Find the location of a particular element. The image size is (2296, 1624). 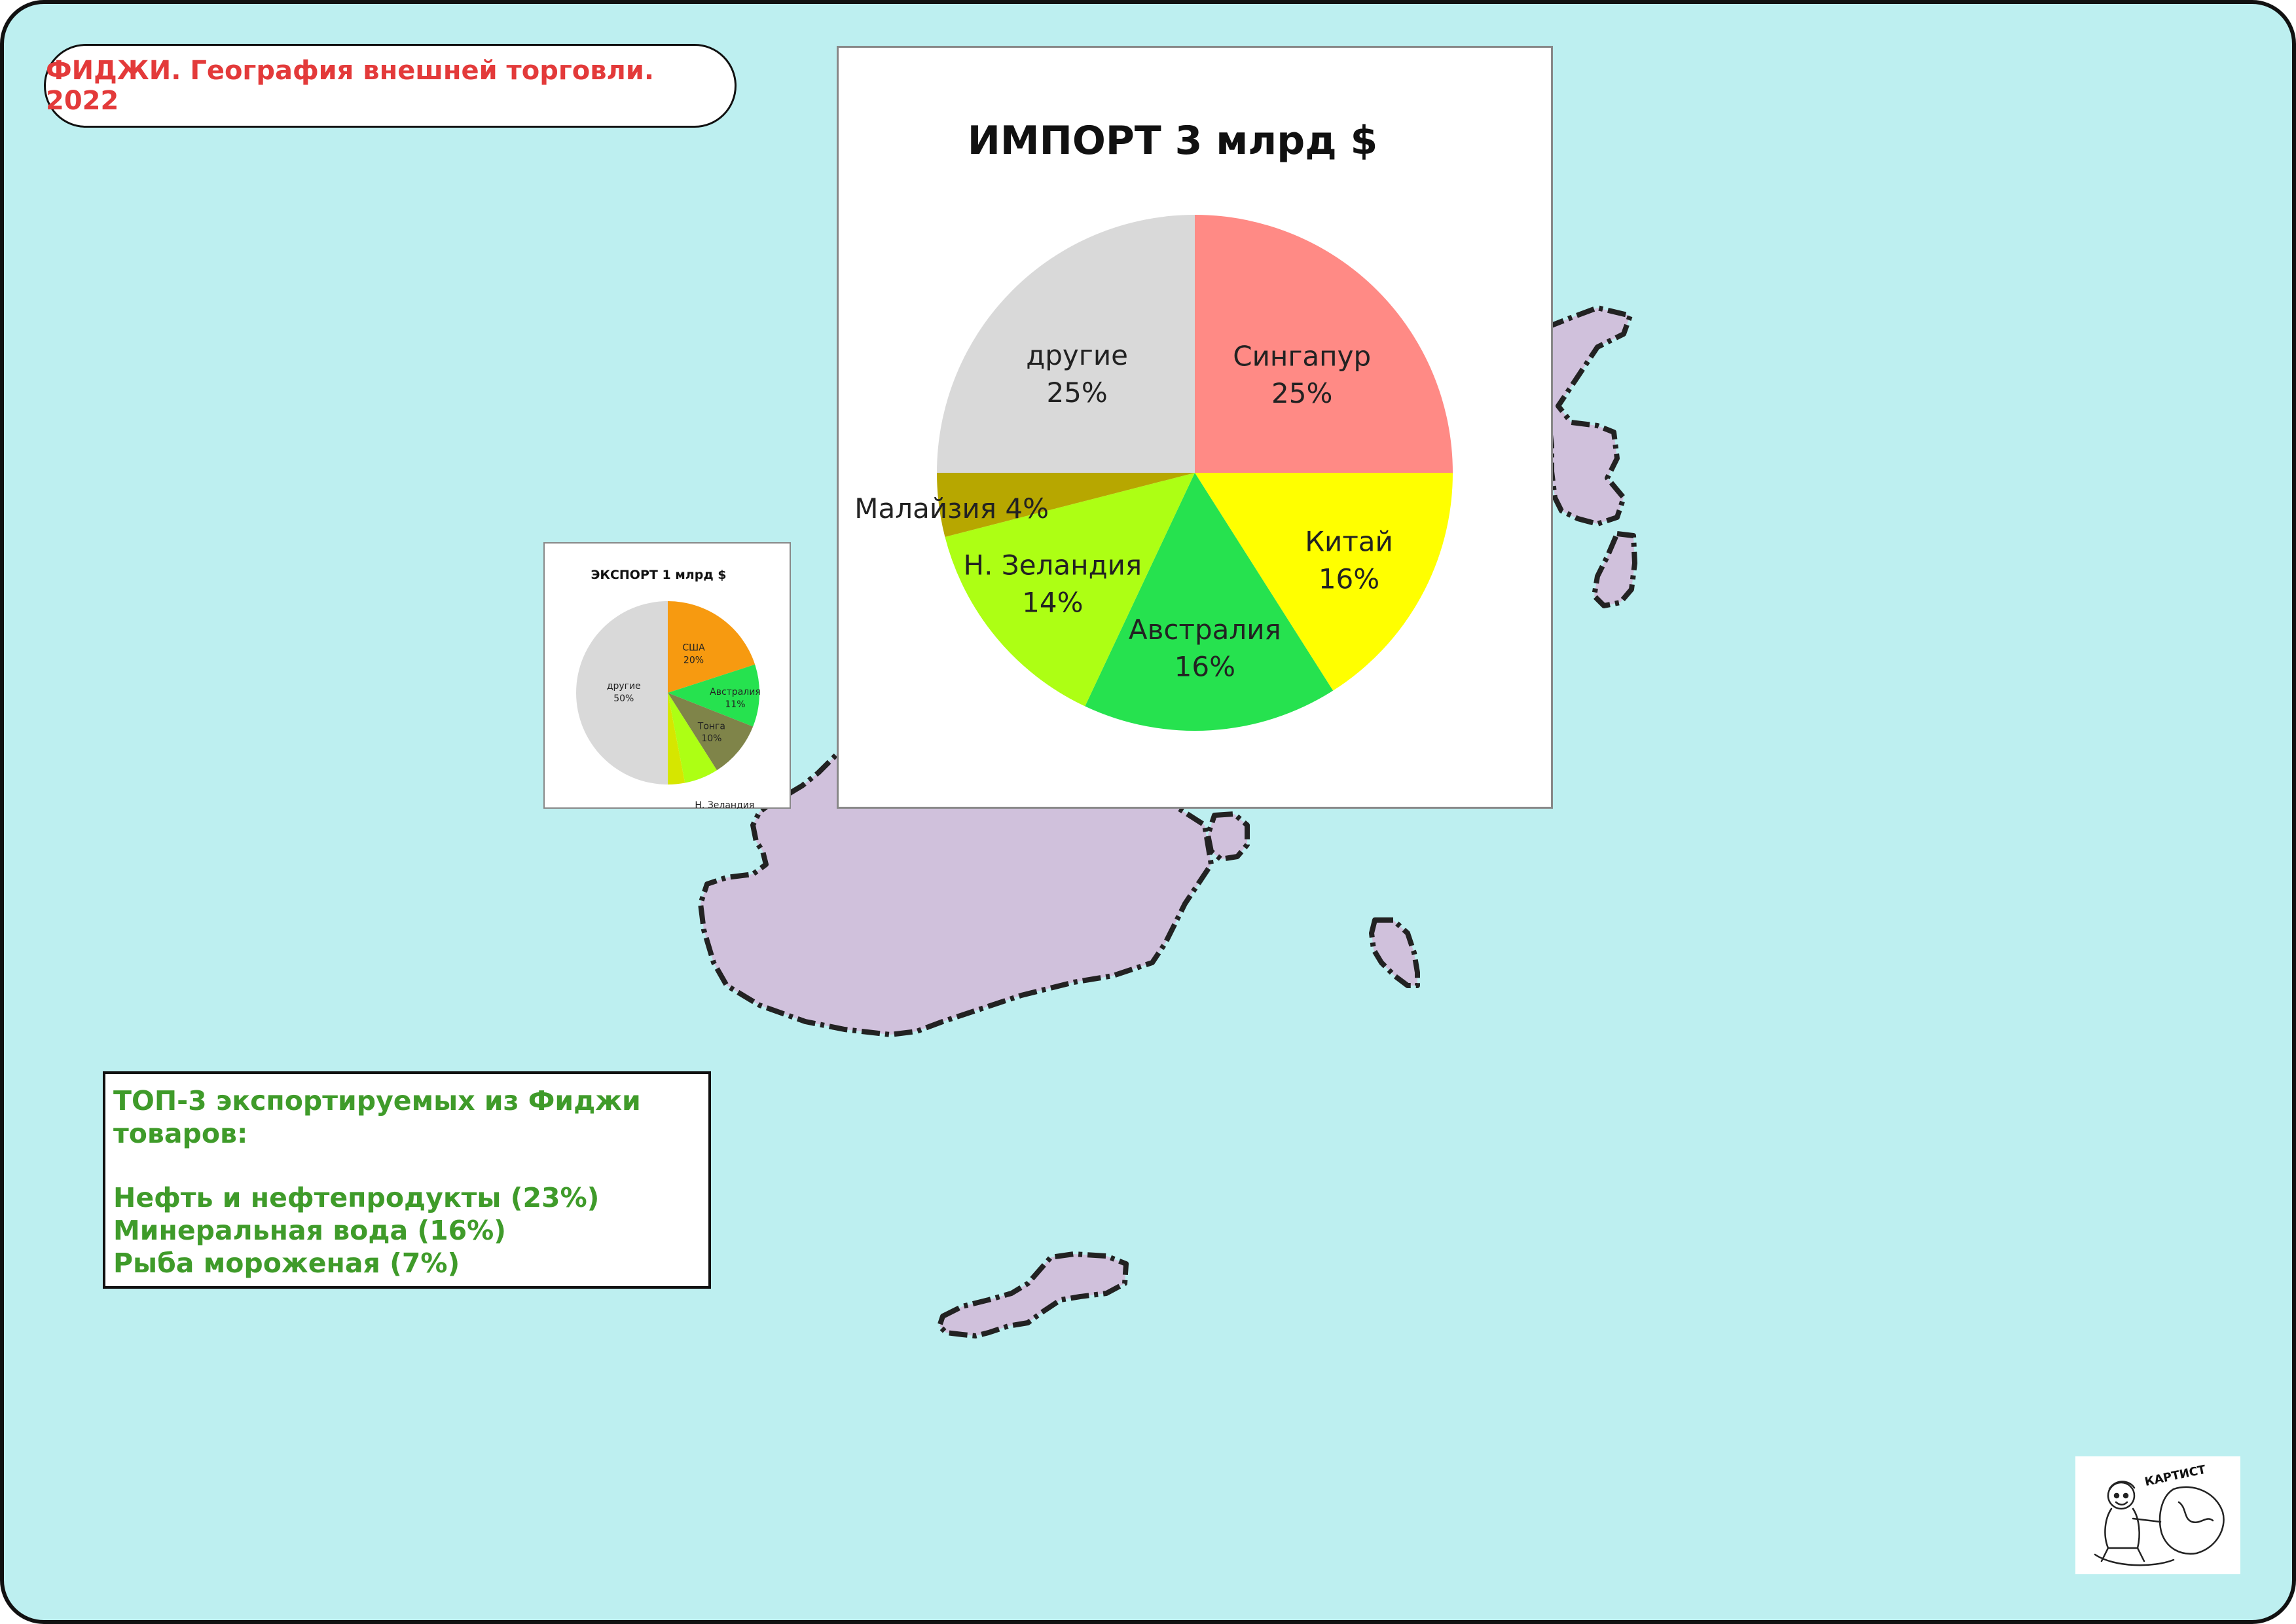

top3-spacer is located at coordinates (407, 1165).